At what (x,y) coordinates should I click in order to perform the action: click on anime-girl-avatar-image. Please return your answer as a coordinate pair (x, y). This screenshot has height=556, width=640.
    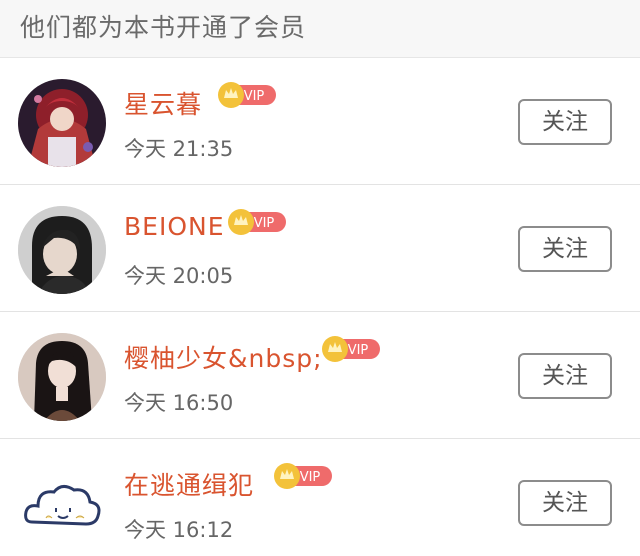
    Looking at the image, I should click on (62, 123).